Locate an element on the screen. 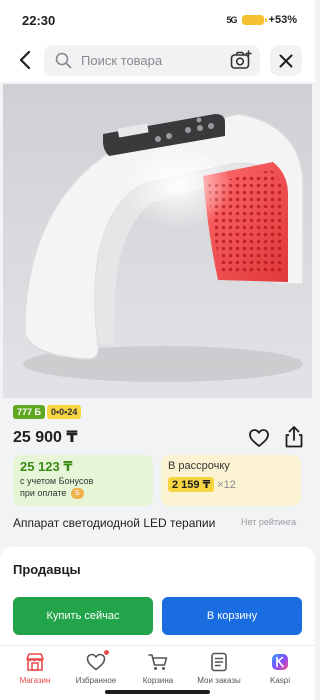 The height and width of the screenshot is (700, 320). nav-item-favorites: Избранное is located at coordinates (96, 667).